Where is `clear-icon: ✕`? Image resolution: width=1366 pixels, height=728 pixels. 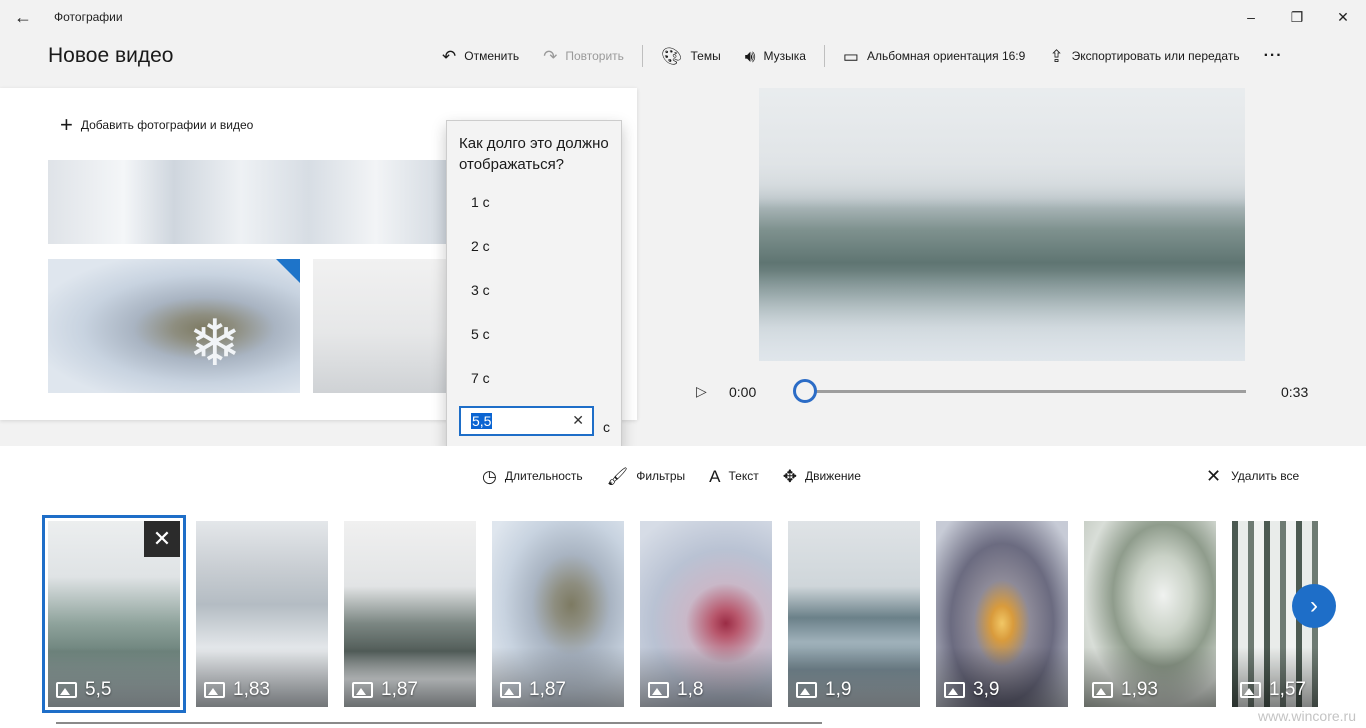
clear-icon: ✕ is located at coordinates (578, 420).